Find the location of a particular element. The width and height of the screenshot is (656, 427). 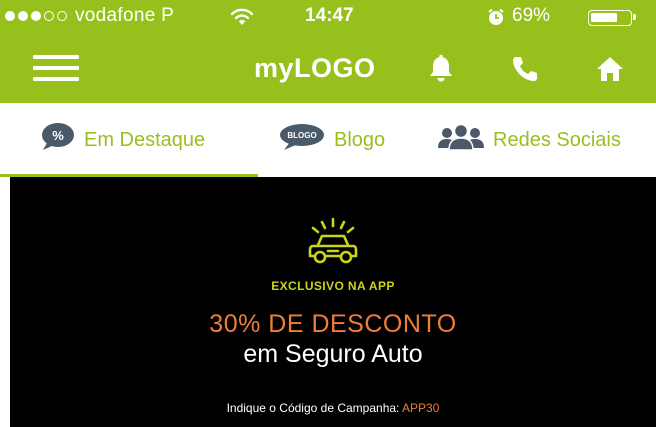

battery-icon is located at coordinates (612, 18).